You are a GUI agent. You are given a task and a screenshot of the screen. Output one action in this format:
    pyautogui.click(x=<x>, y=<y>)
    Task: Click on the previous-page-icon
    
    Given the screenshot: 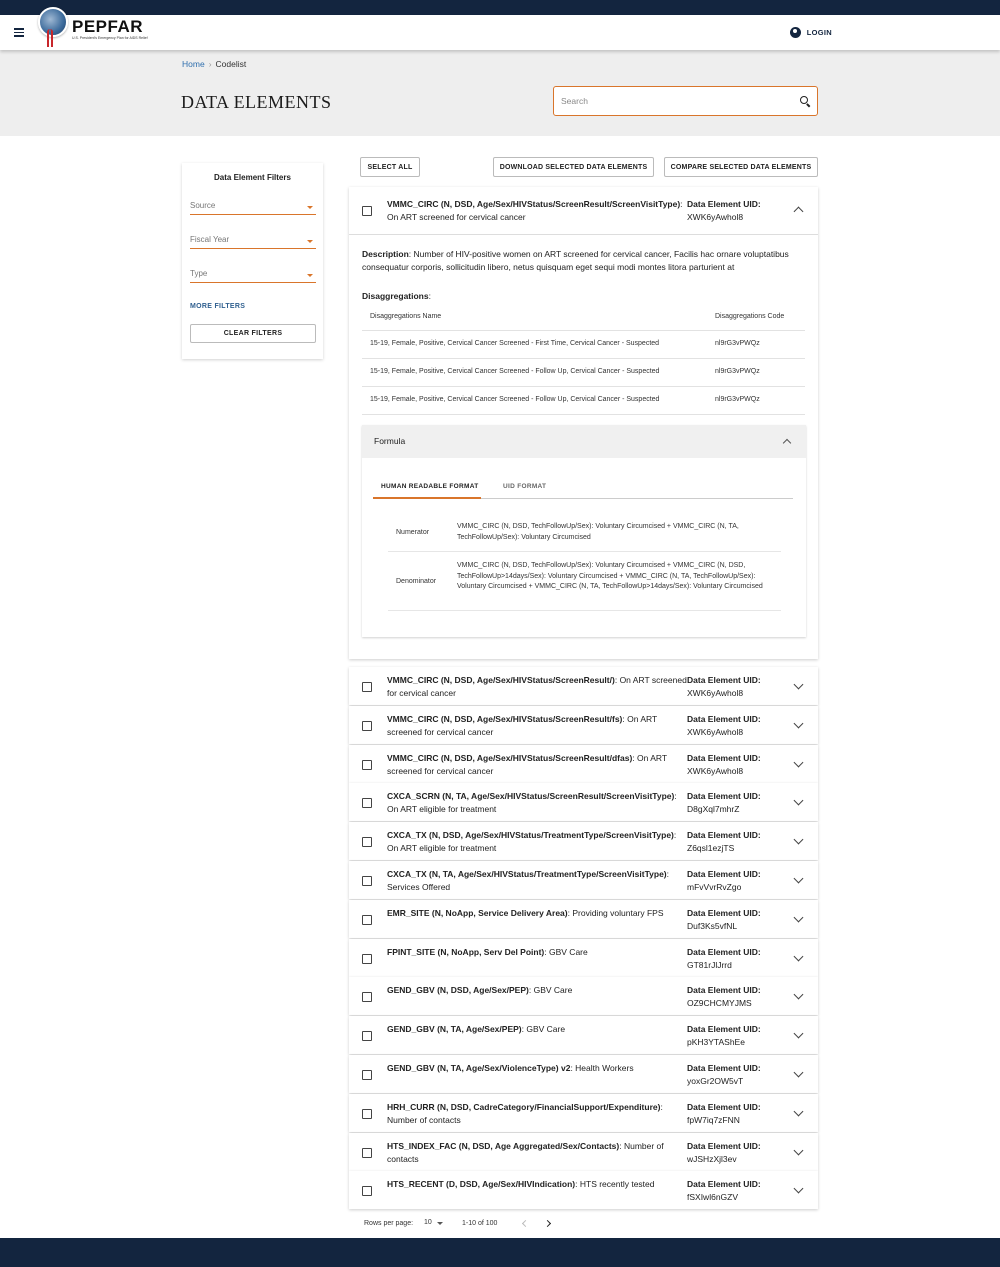 What is the action you would take?
    pyautogui.click(x=525, y=1223)
    